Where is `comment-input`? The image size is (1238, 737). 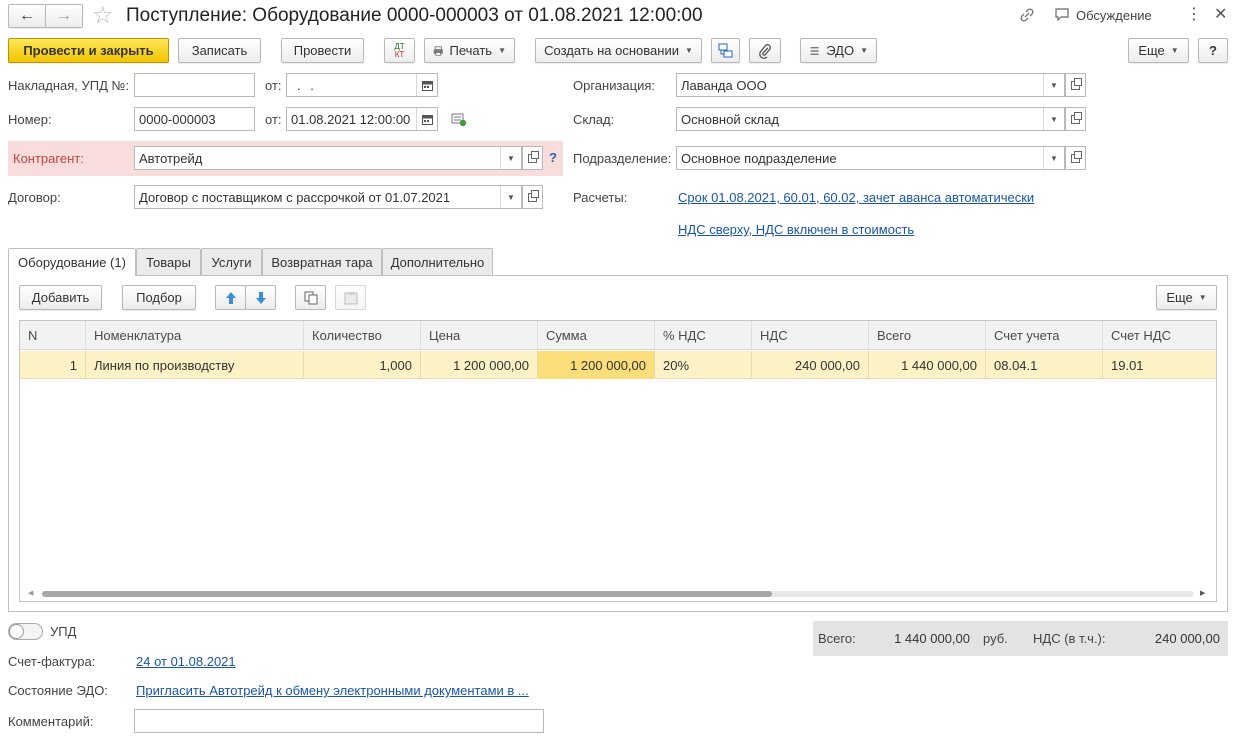 comment-input is located at coordinates (339, 721).